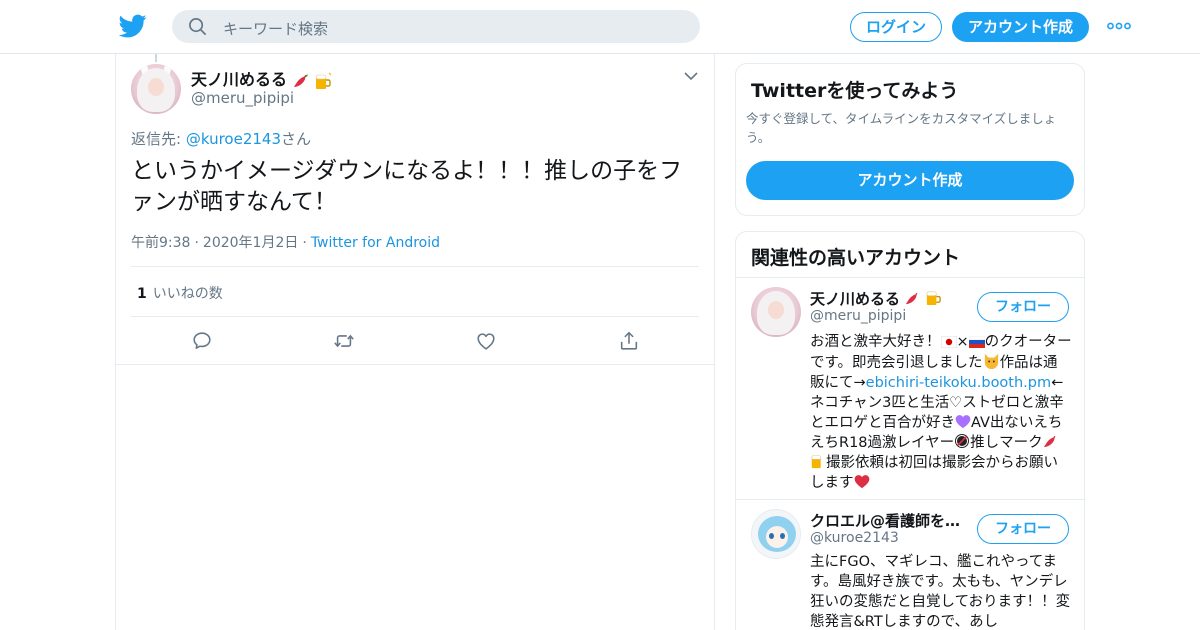  What do you see at coordinates (156, 89) in the screenshot?
I see `author-avatar` at bounding box center [156, 89].